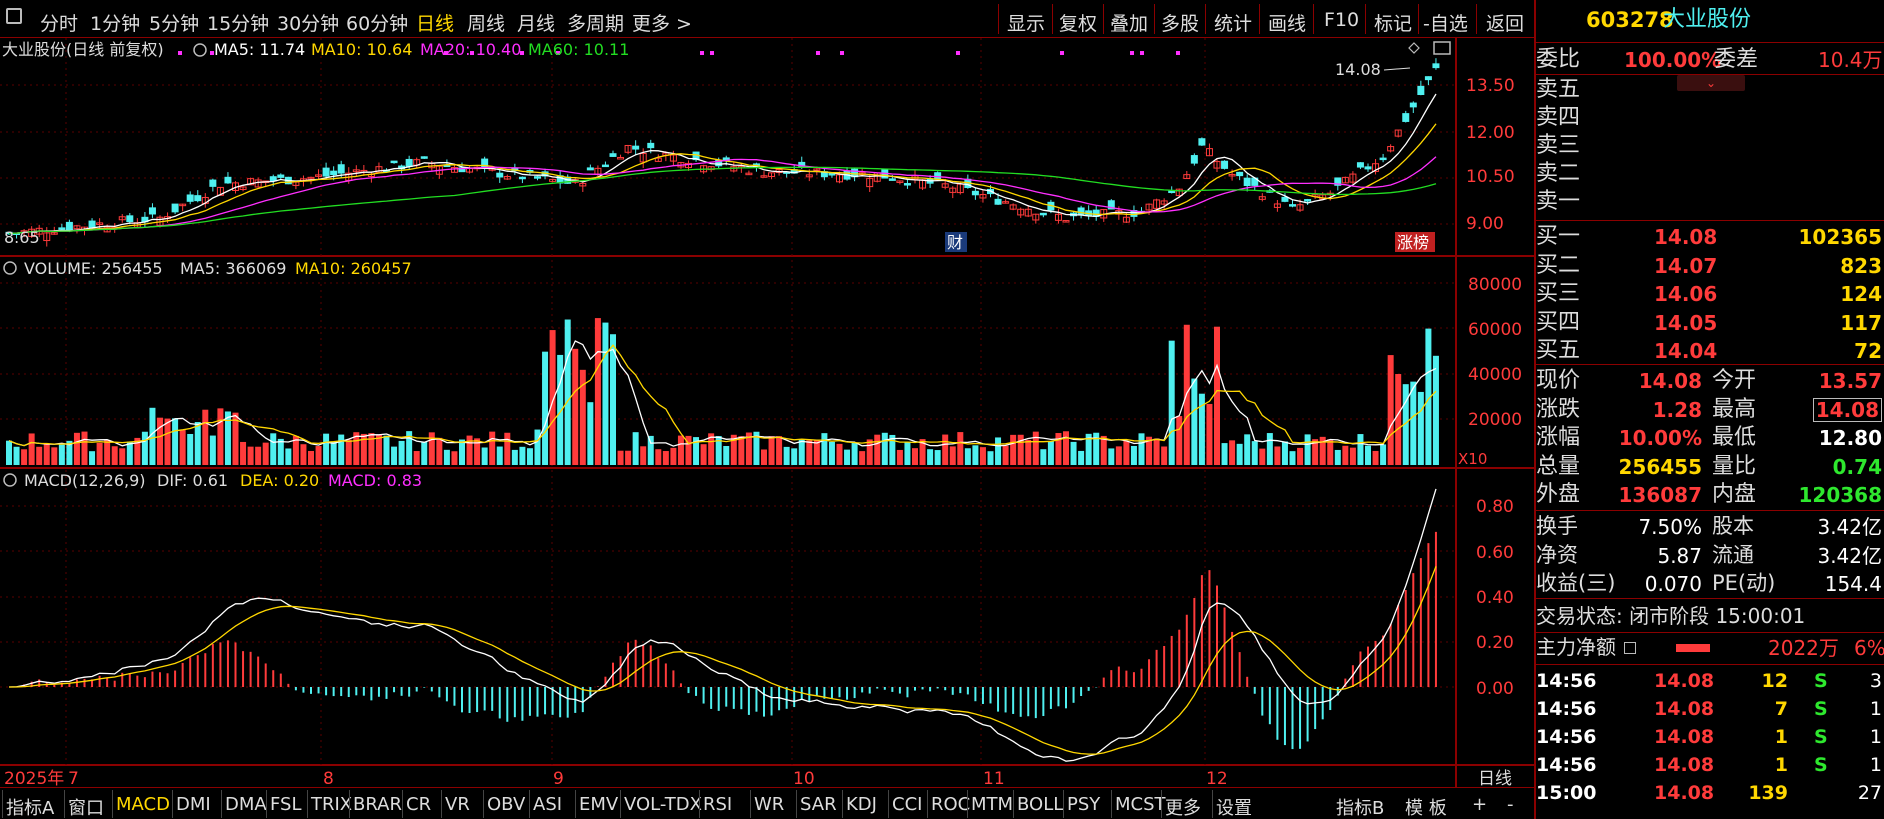 This screenshot has height=819, width=1884. I want to click on indicator-tab-20: MTM, so click(992, 804).